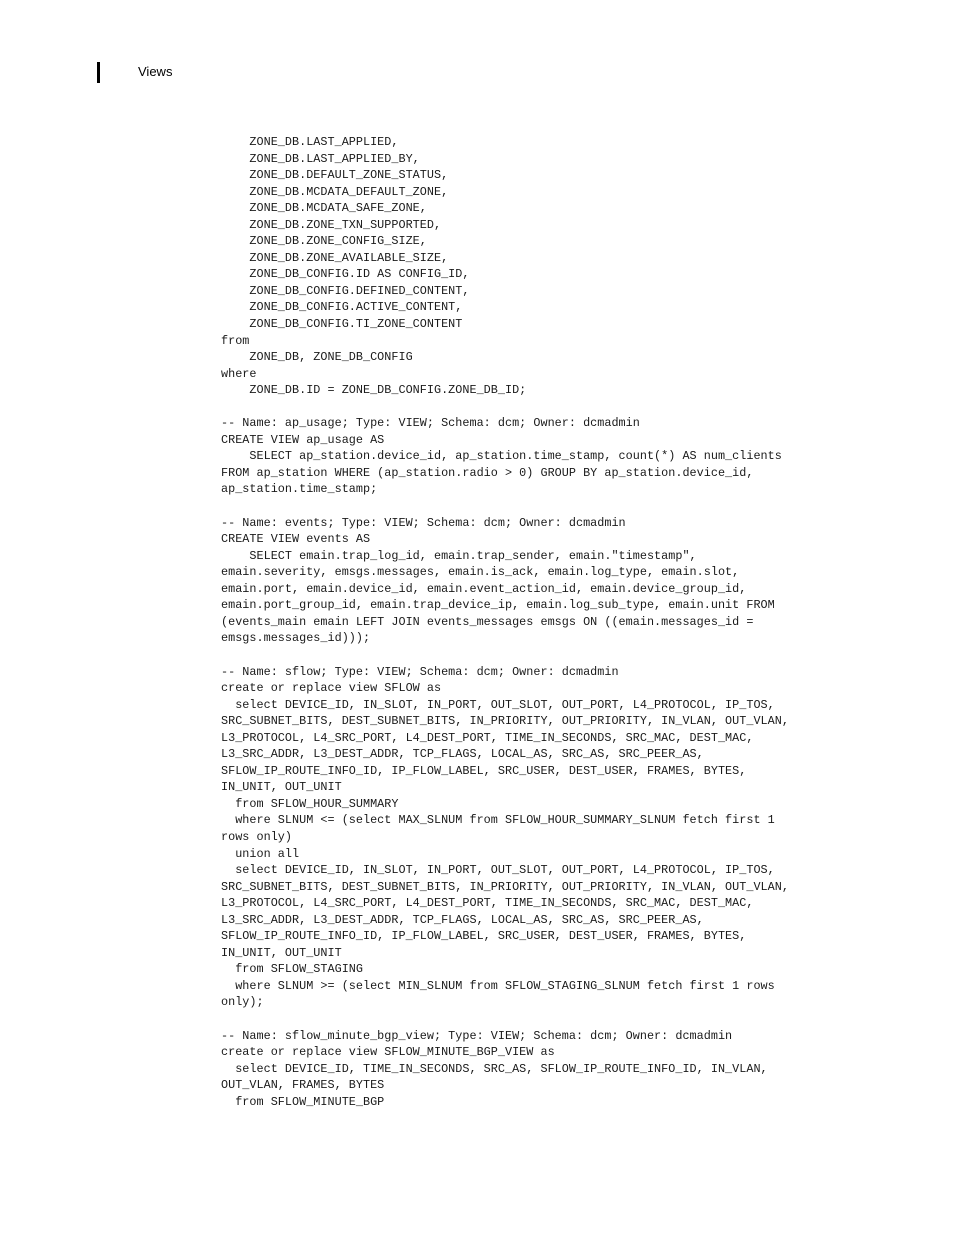 The height and width of the screenshot is (1235, 954). I want to click on code-line: ap_station.time_stamp;, so click(299, 489).